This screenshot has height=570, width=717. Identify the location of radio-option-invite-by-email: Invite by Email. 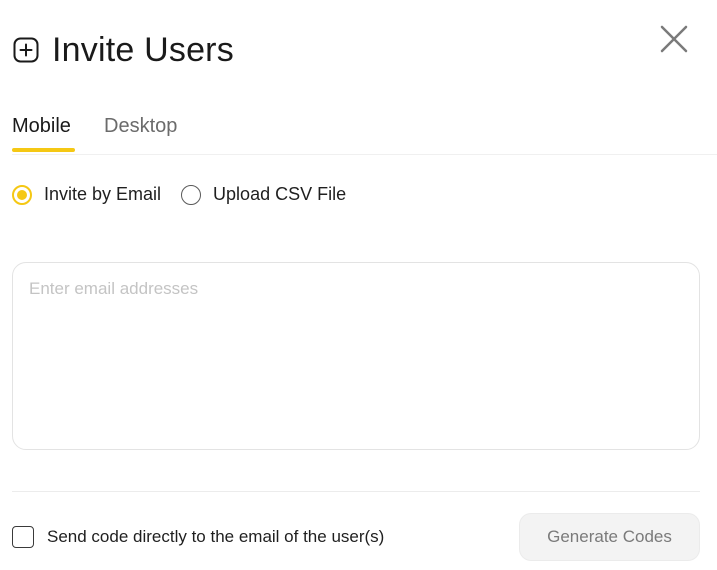
(86, 194).